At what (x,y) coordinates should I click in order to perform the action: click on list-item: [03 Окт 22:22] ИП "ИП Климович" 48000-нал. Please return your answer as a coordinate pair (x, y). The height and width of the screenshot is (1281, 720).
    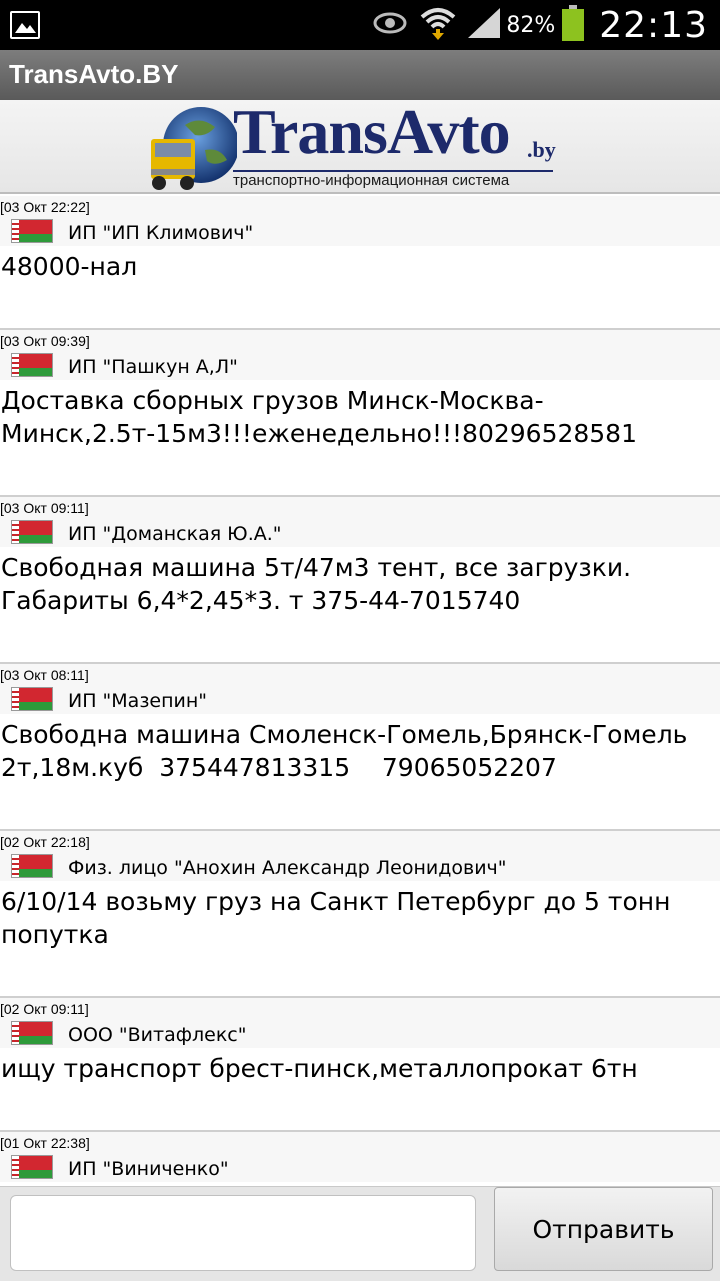
    Looking at the image, I should click on (360, 263).